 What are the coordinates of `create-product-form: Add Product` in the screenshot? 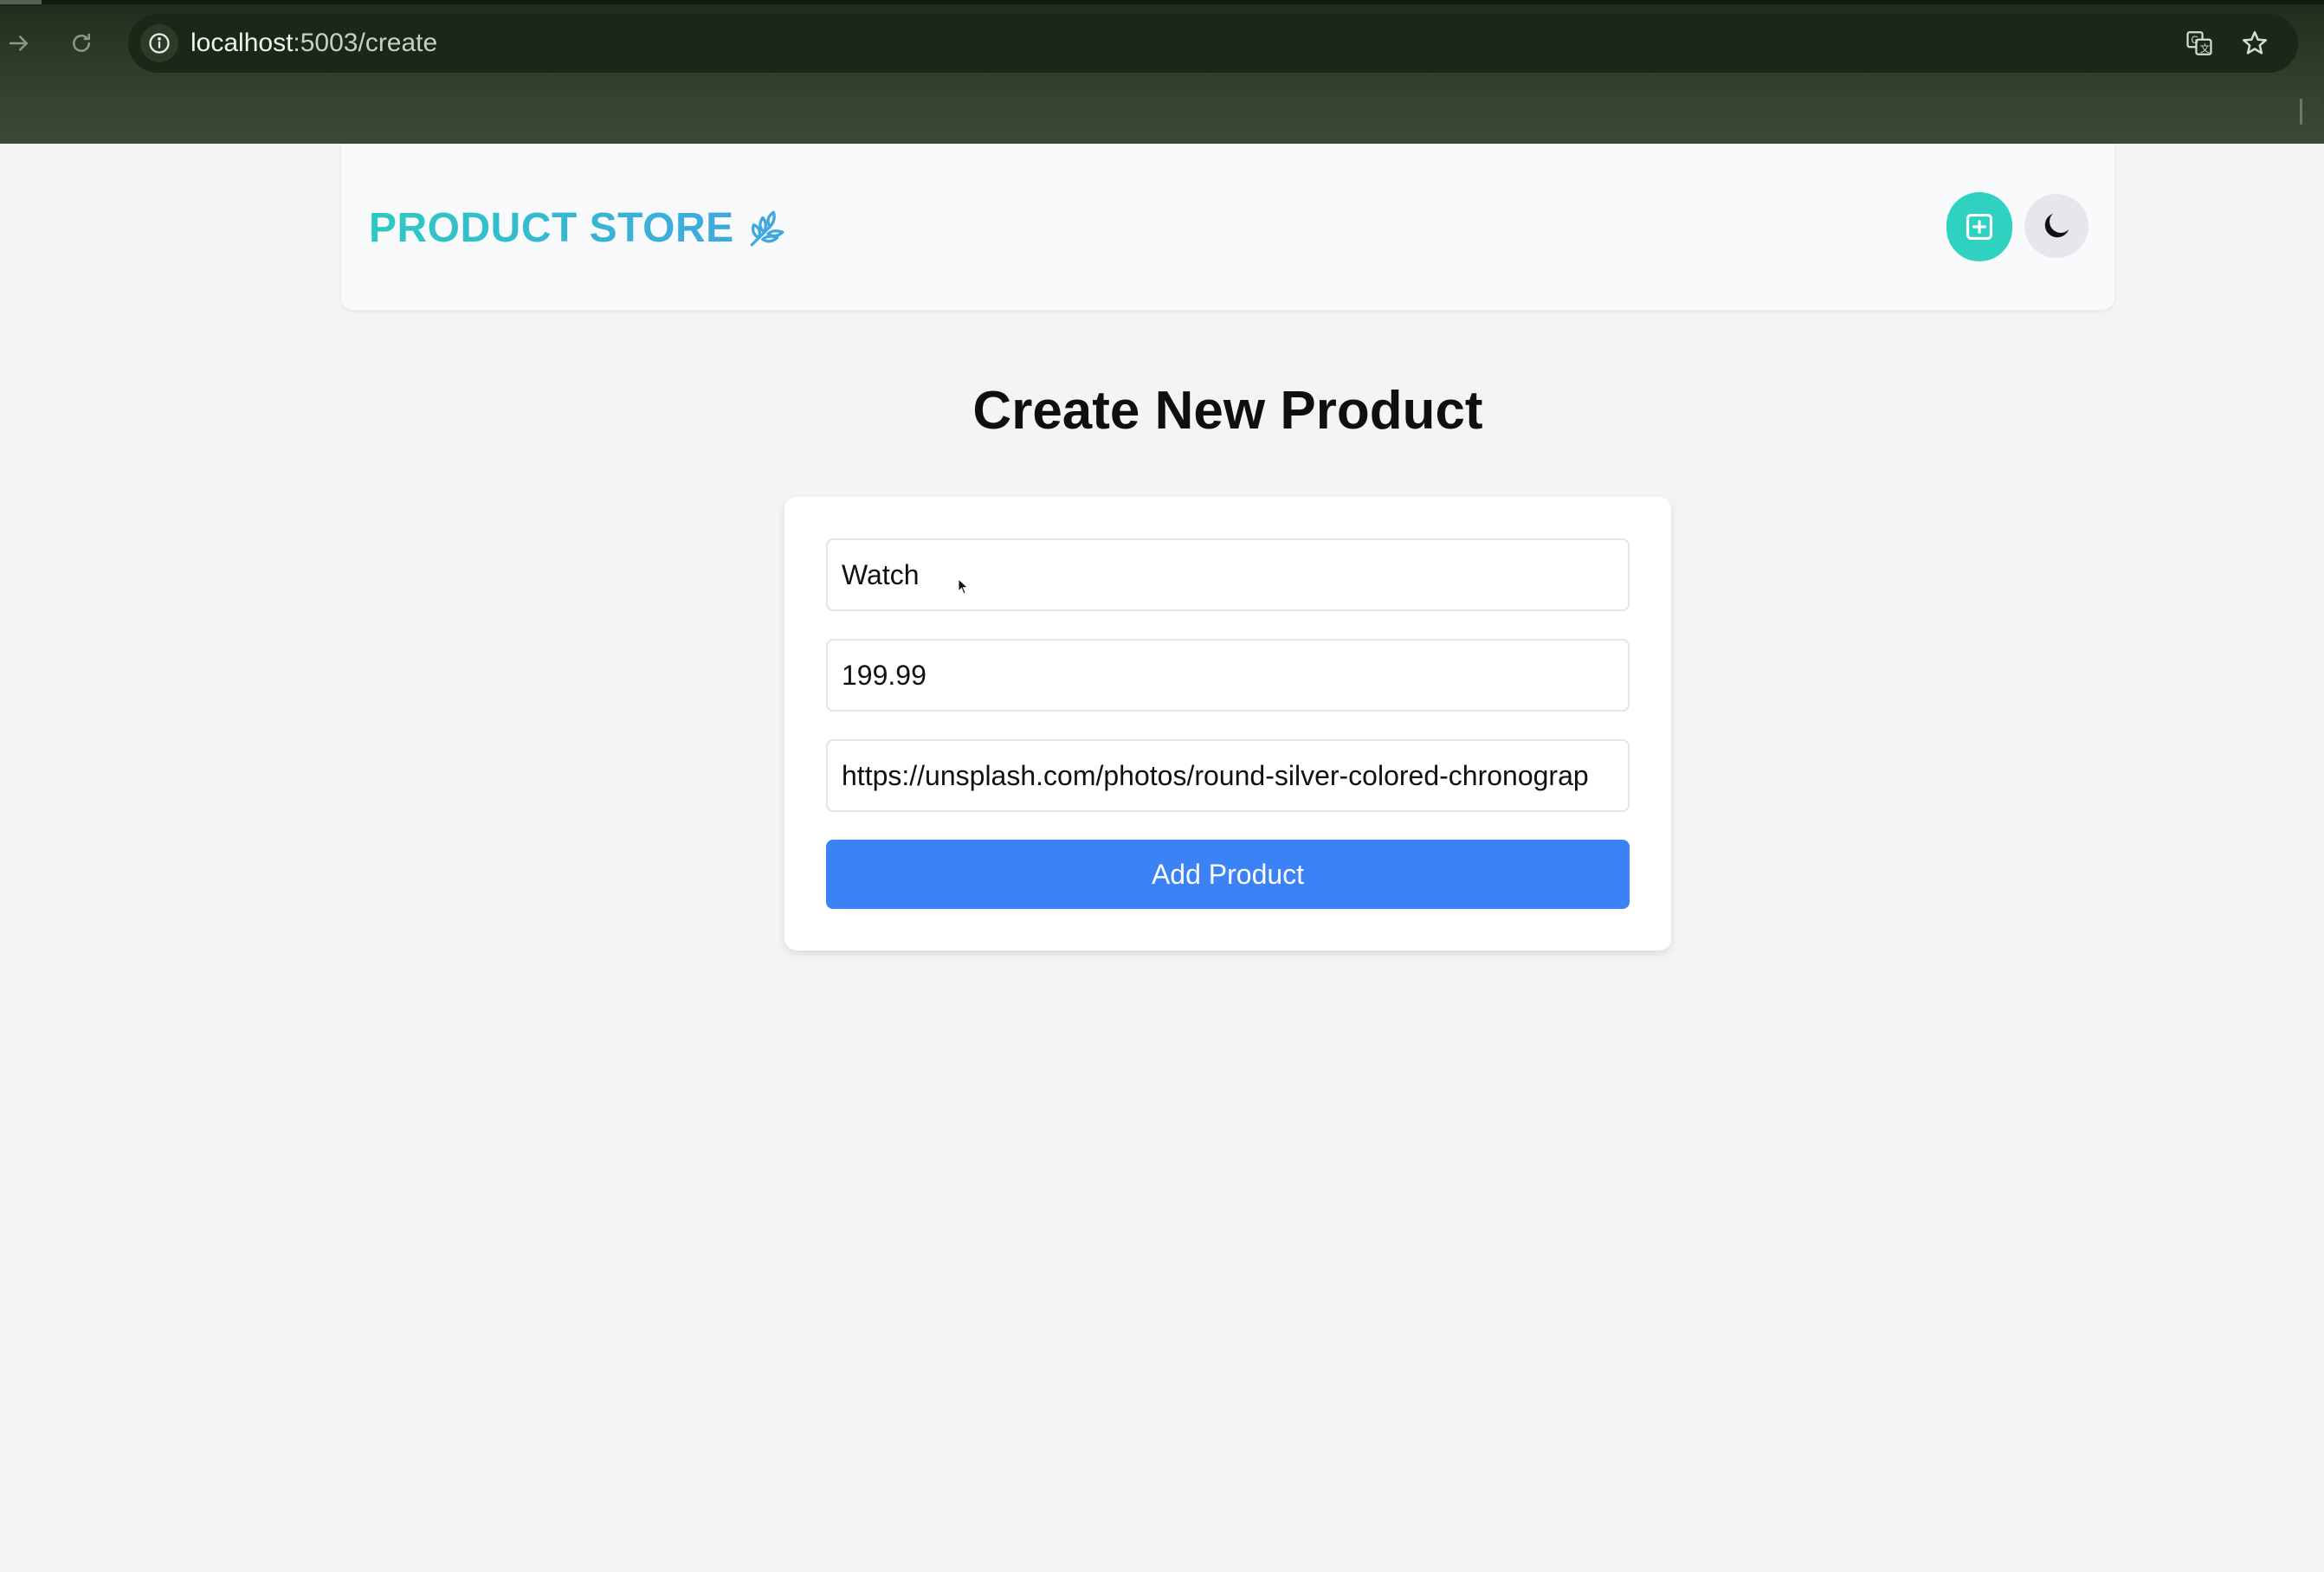 It's located at (1228, 723).